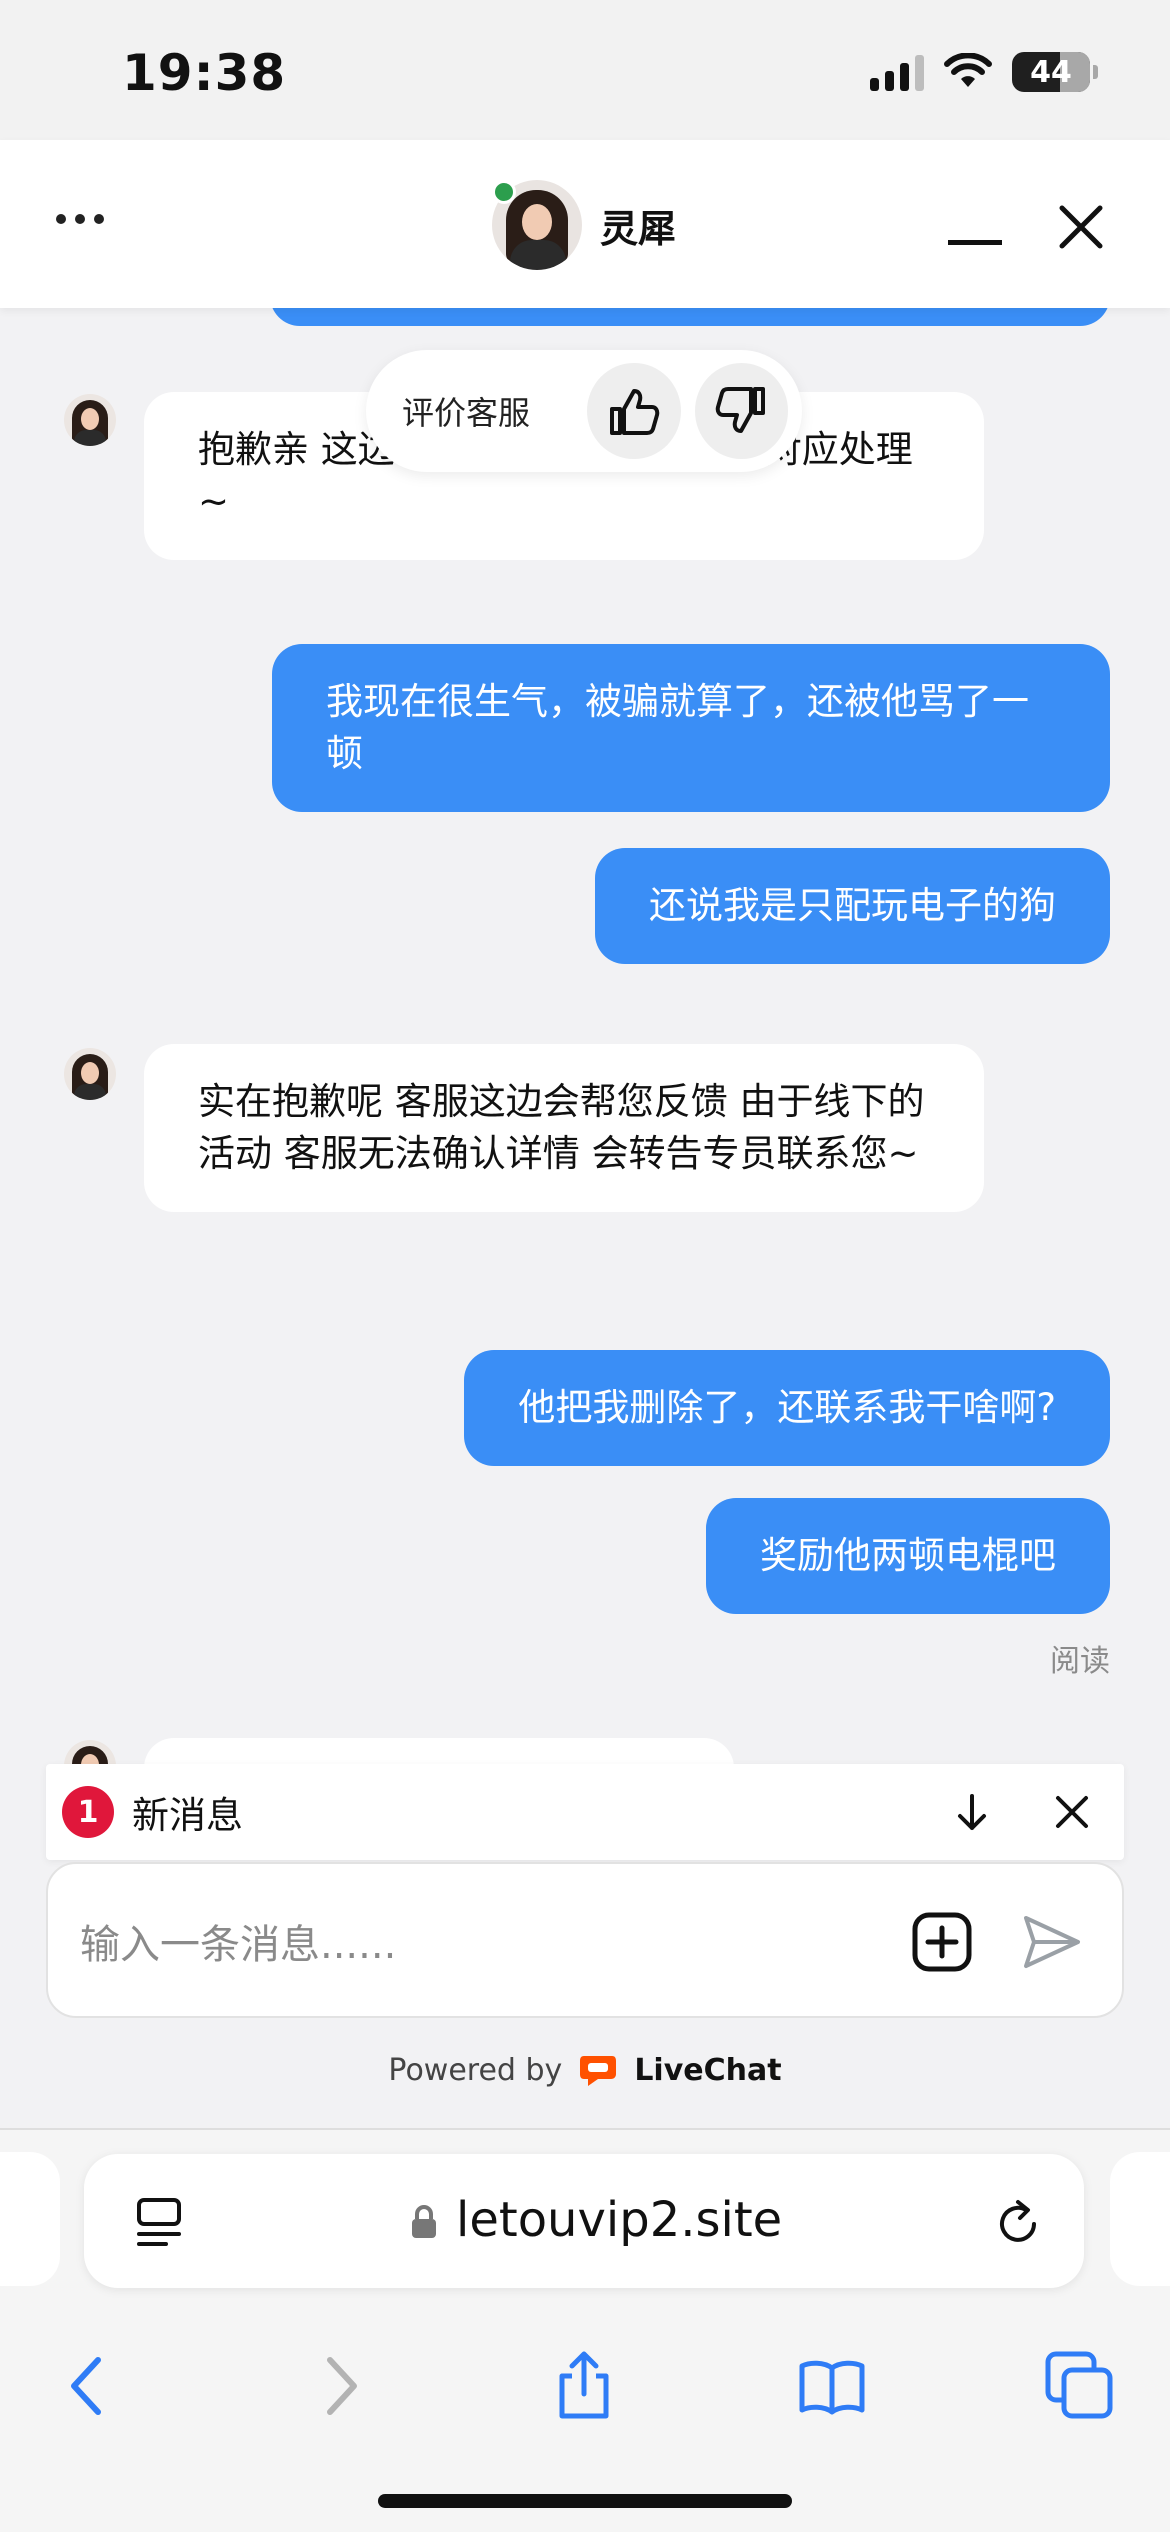 The width and height of the screenshot is (1170, 2532). I want to click on browser-nav-toolbar, so click(585, 2380).